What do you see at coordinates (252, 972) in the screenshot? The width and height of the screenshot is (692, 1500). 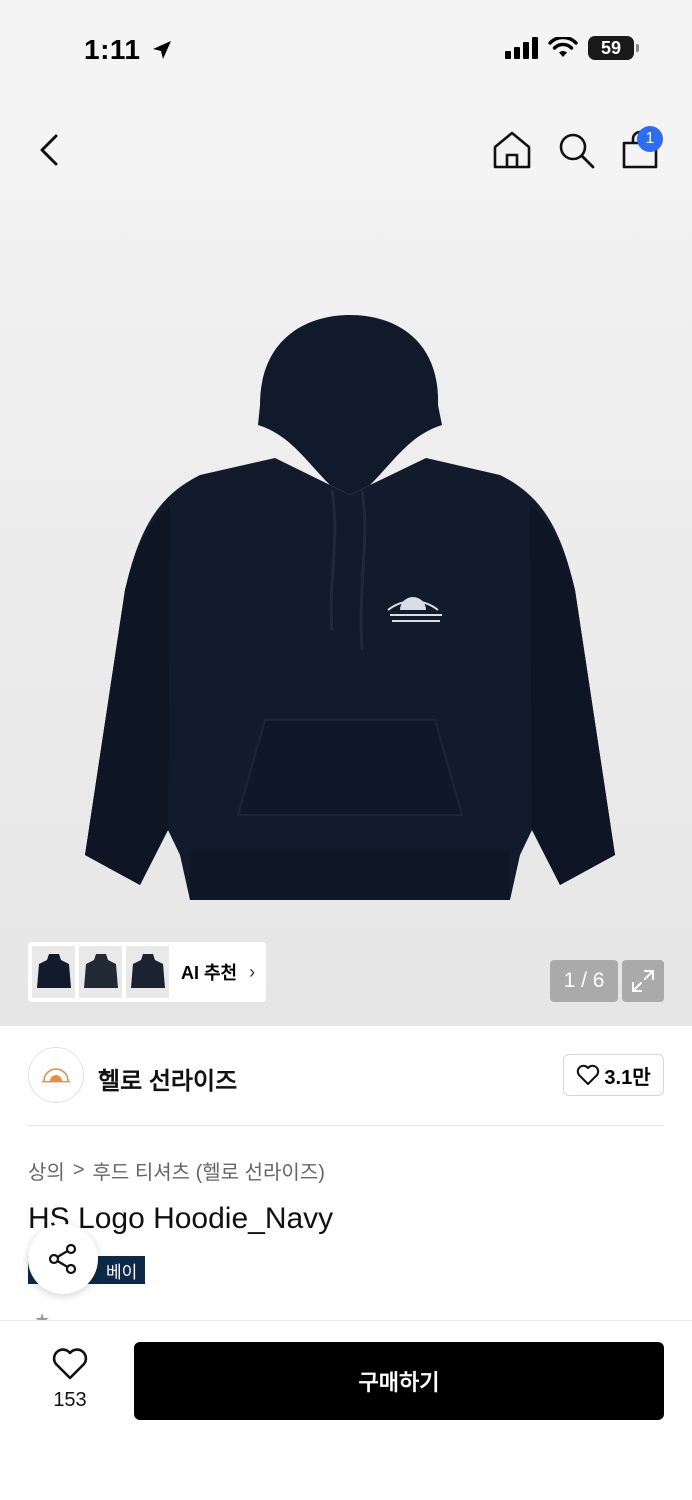 I see `chevron-right-icon: ›` at bounding box center [252, 972].